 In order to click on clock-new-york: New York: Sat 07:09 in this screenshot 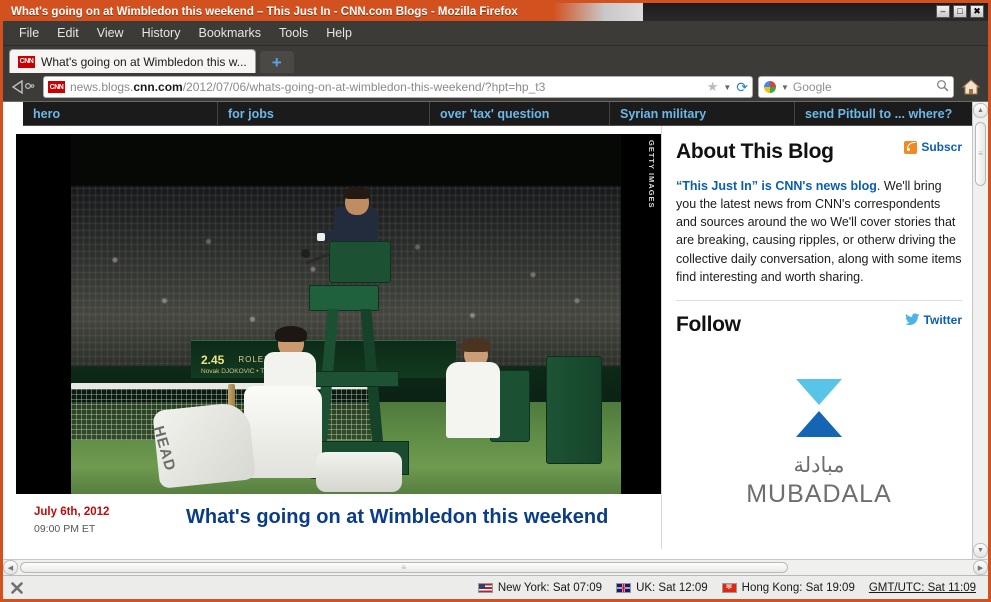, I will do `click(540, 587)`.